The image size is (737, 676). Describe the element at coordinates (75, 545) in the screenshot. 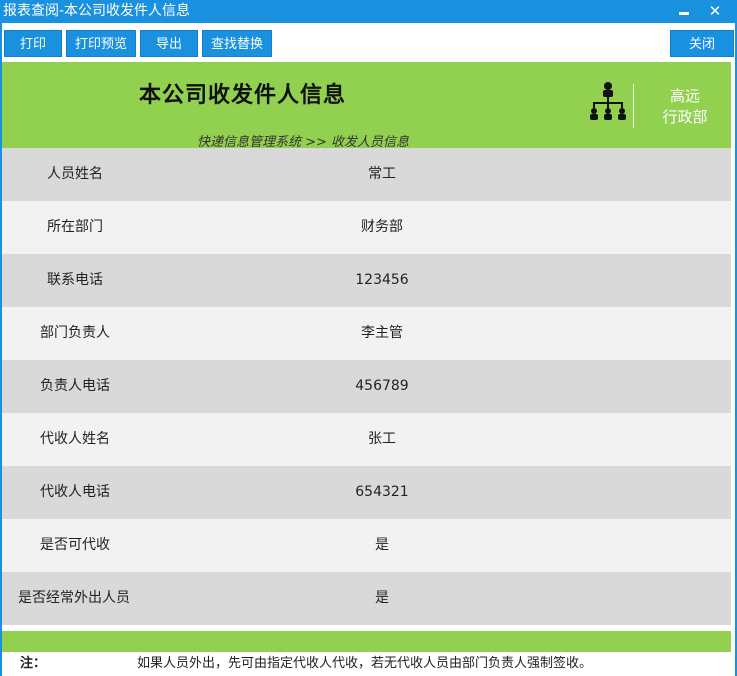

I see `field-label: 是否可代收` at that location.